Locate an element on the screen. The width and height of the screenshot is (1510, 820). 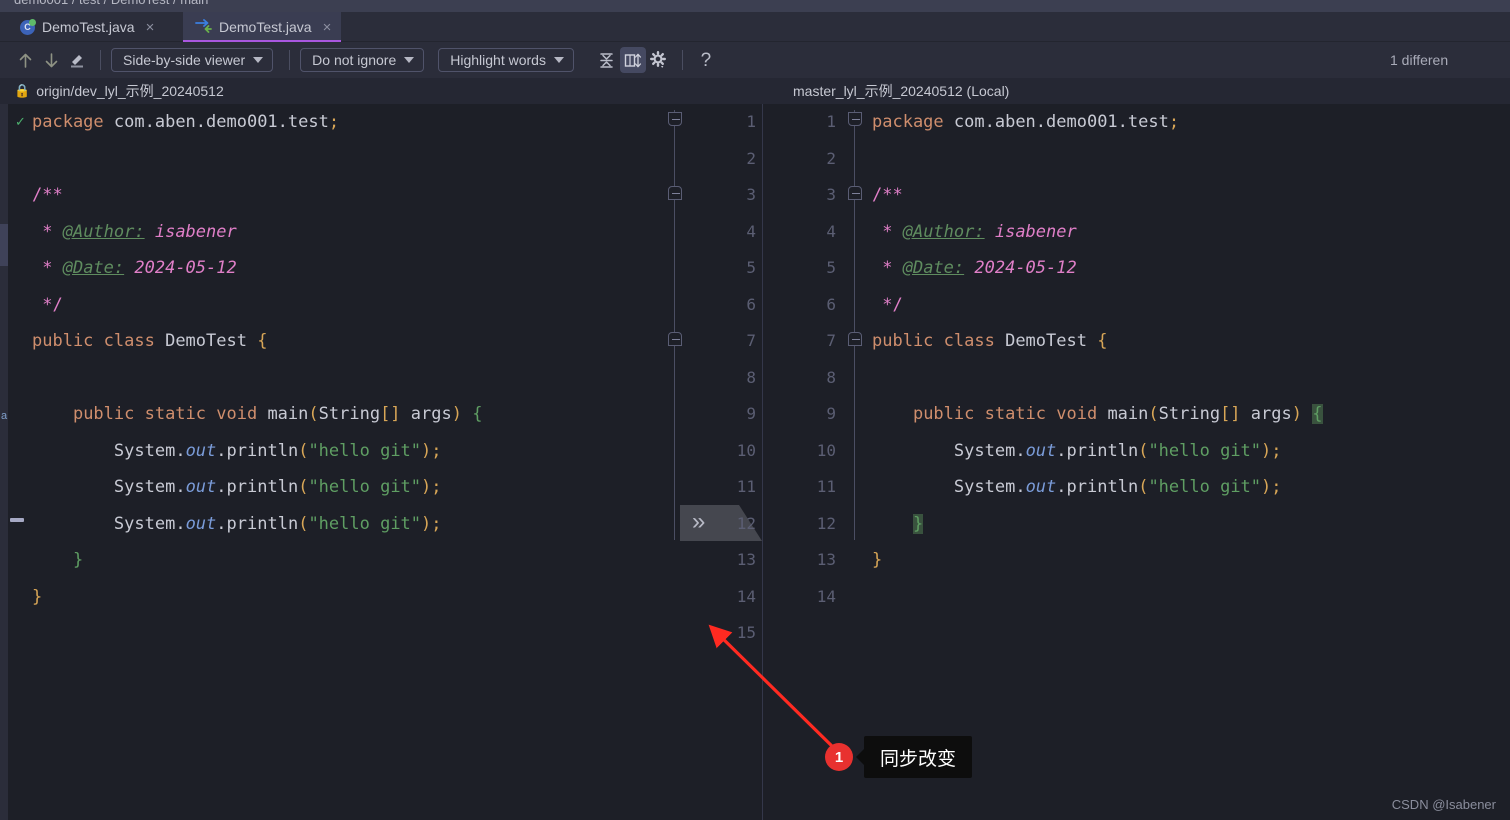
pane-divider is located at coordinates (762, 462).